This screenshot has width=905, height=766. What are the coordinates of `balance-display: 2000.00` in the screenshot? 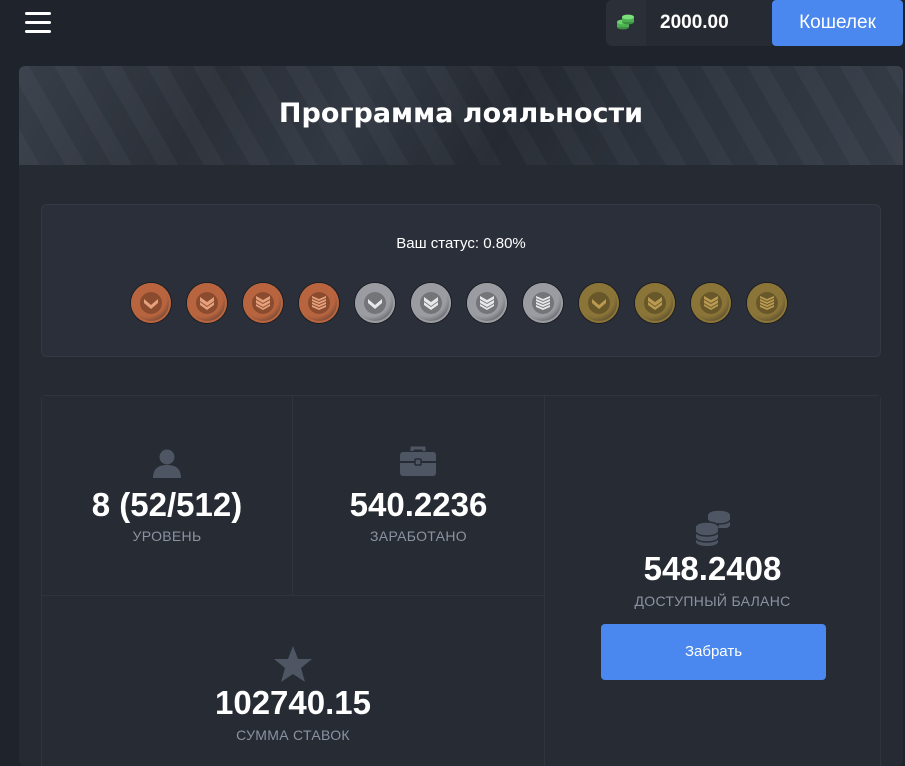 It's located at (709, 23).